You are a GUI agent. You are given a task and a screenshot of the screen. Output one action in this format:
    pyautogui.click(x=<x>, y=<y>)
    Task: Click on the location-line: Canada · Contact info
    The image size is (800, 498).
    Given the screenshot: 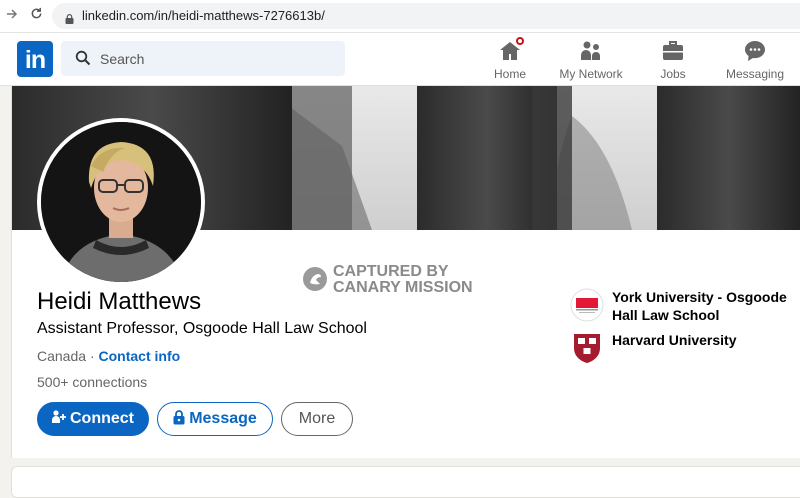 What is the action you would take?
    pyautogui.click(x=108, y=356)
    